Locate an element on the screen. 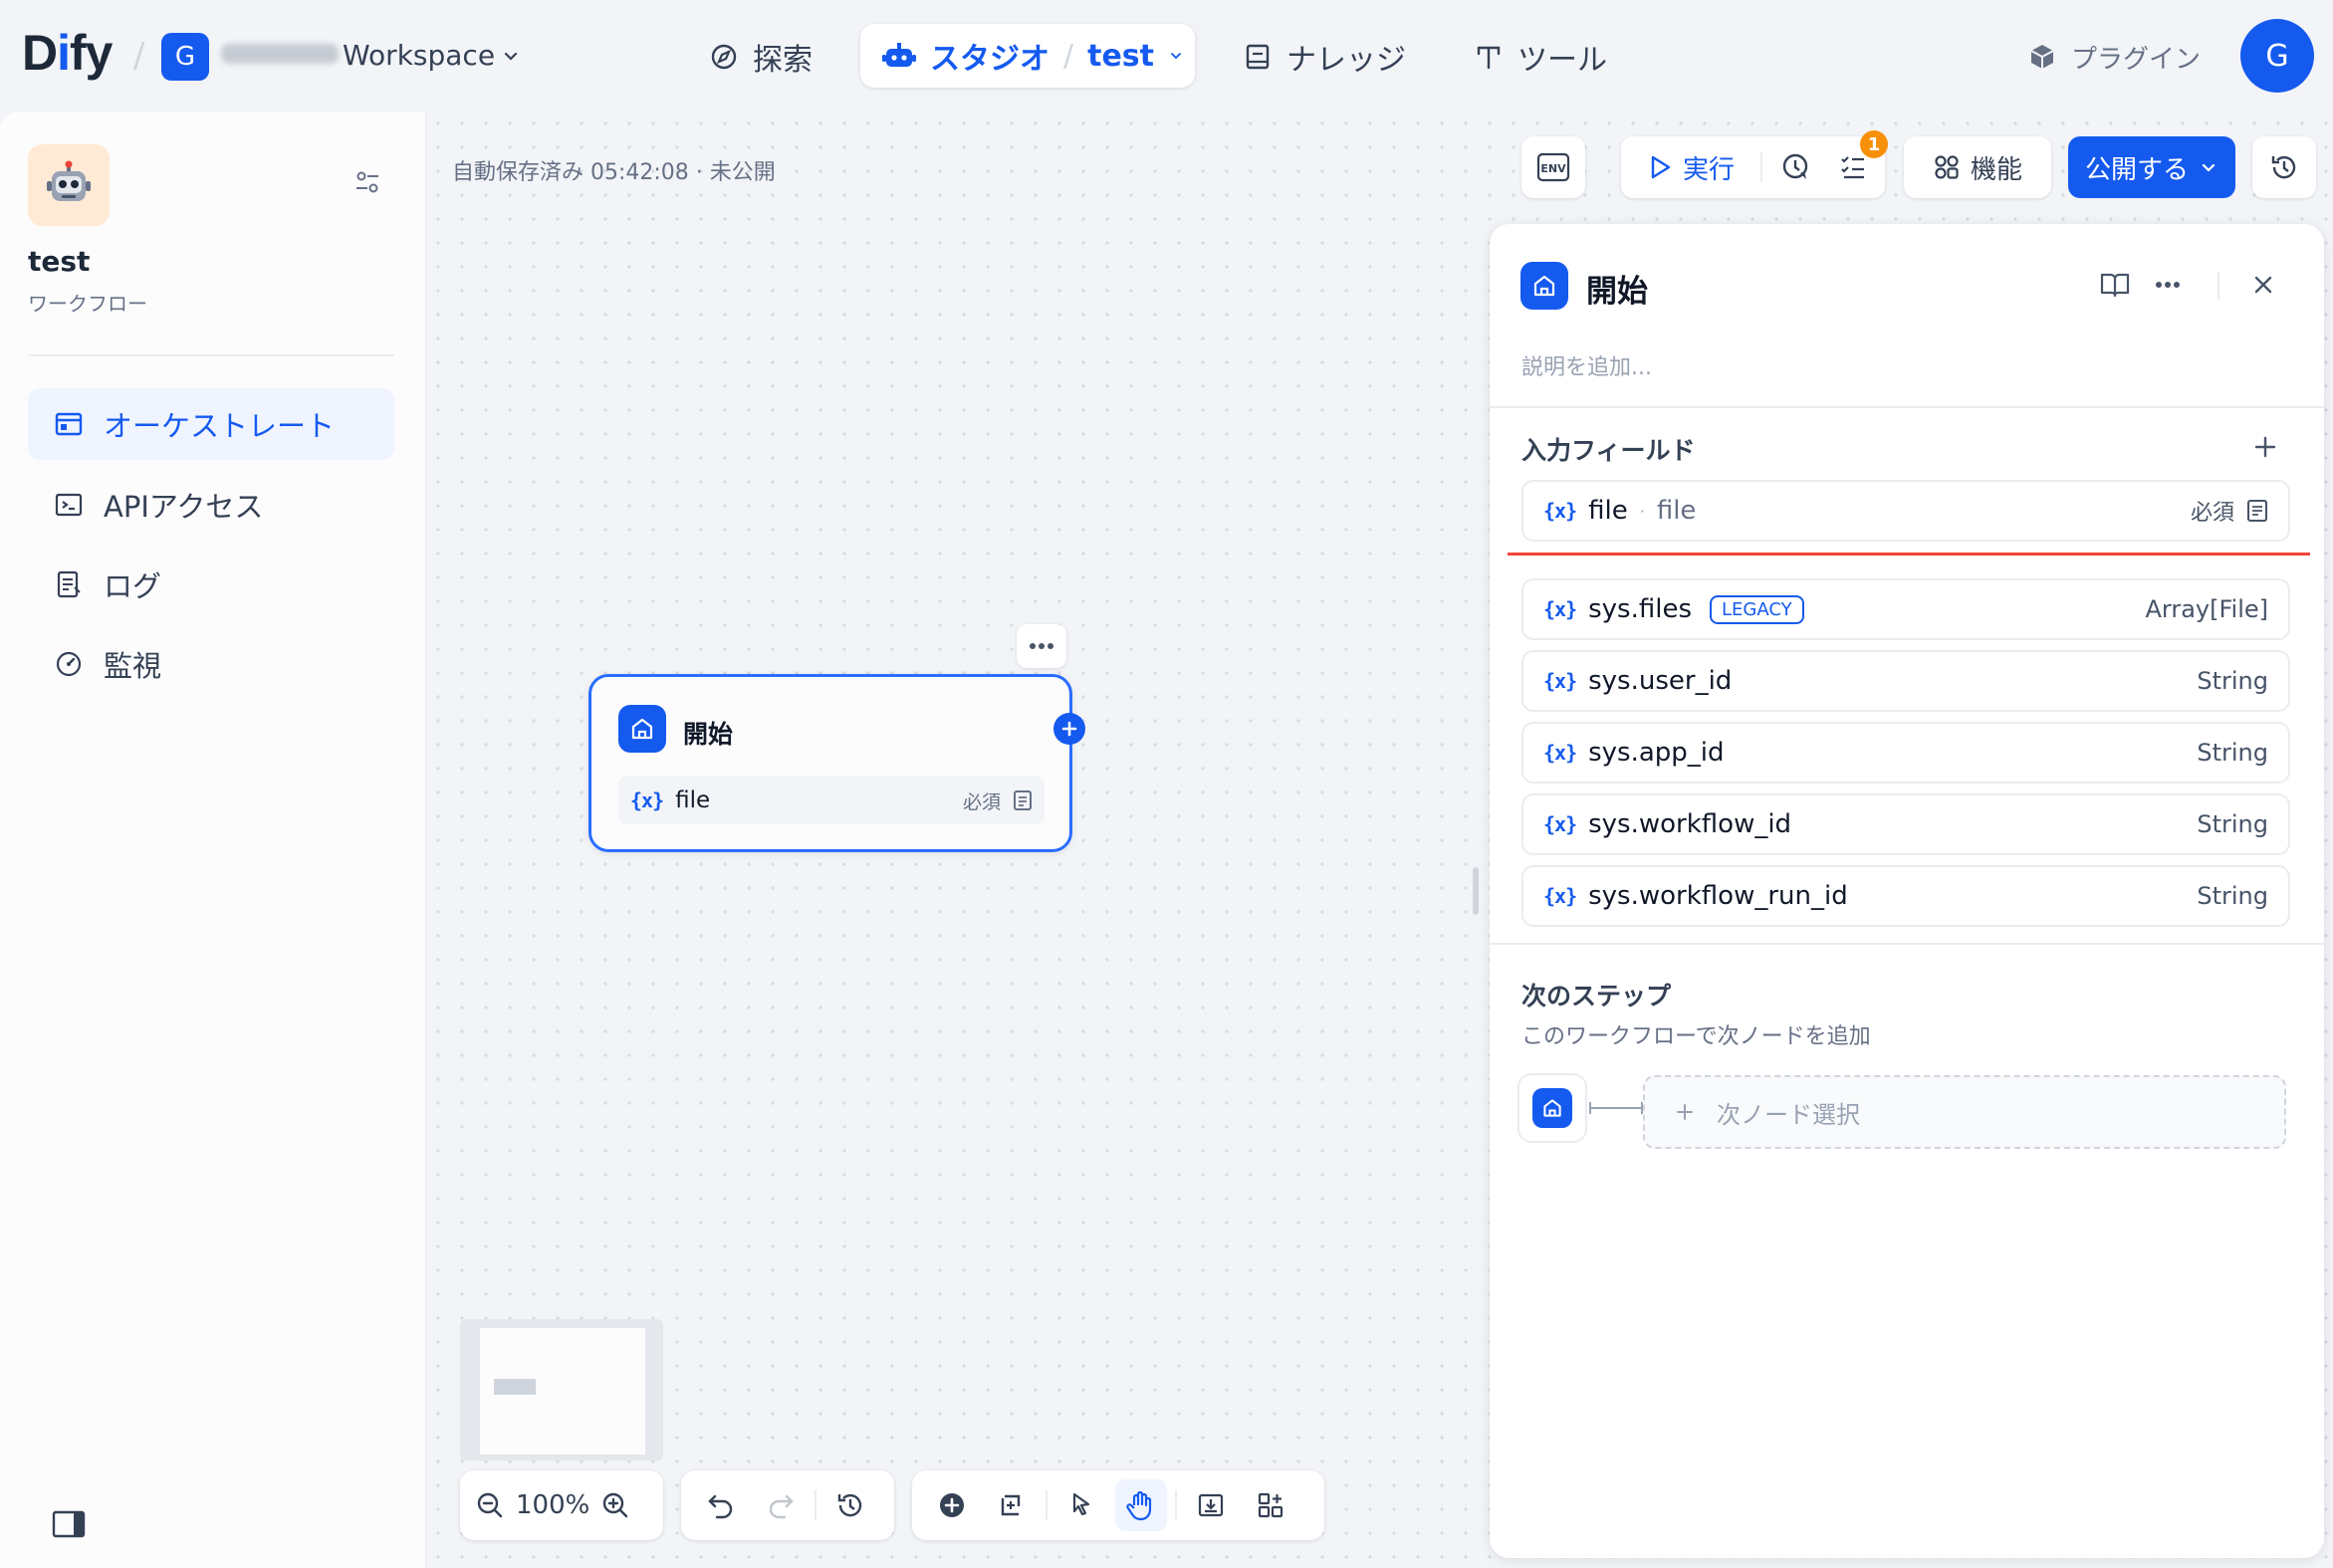 The height and width of the screenshot is (1568, 2333). nav-tools: ツール is located at coordinates (1540, 57).